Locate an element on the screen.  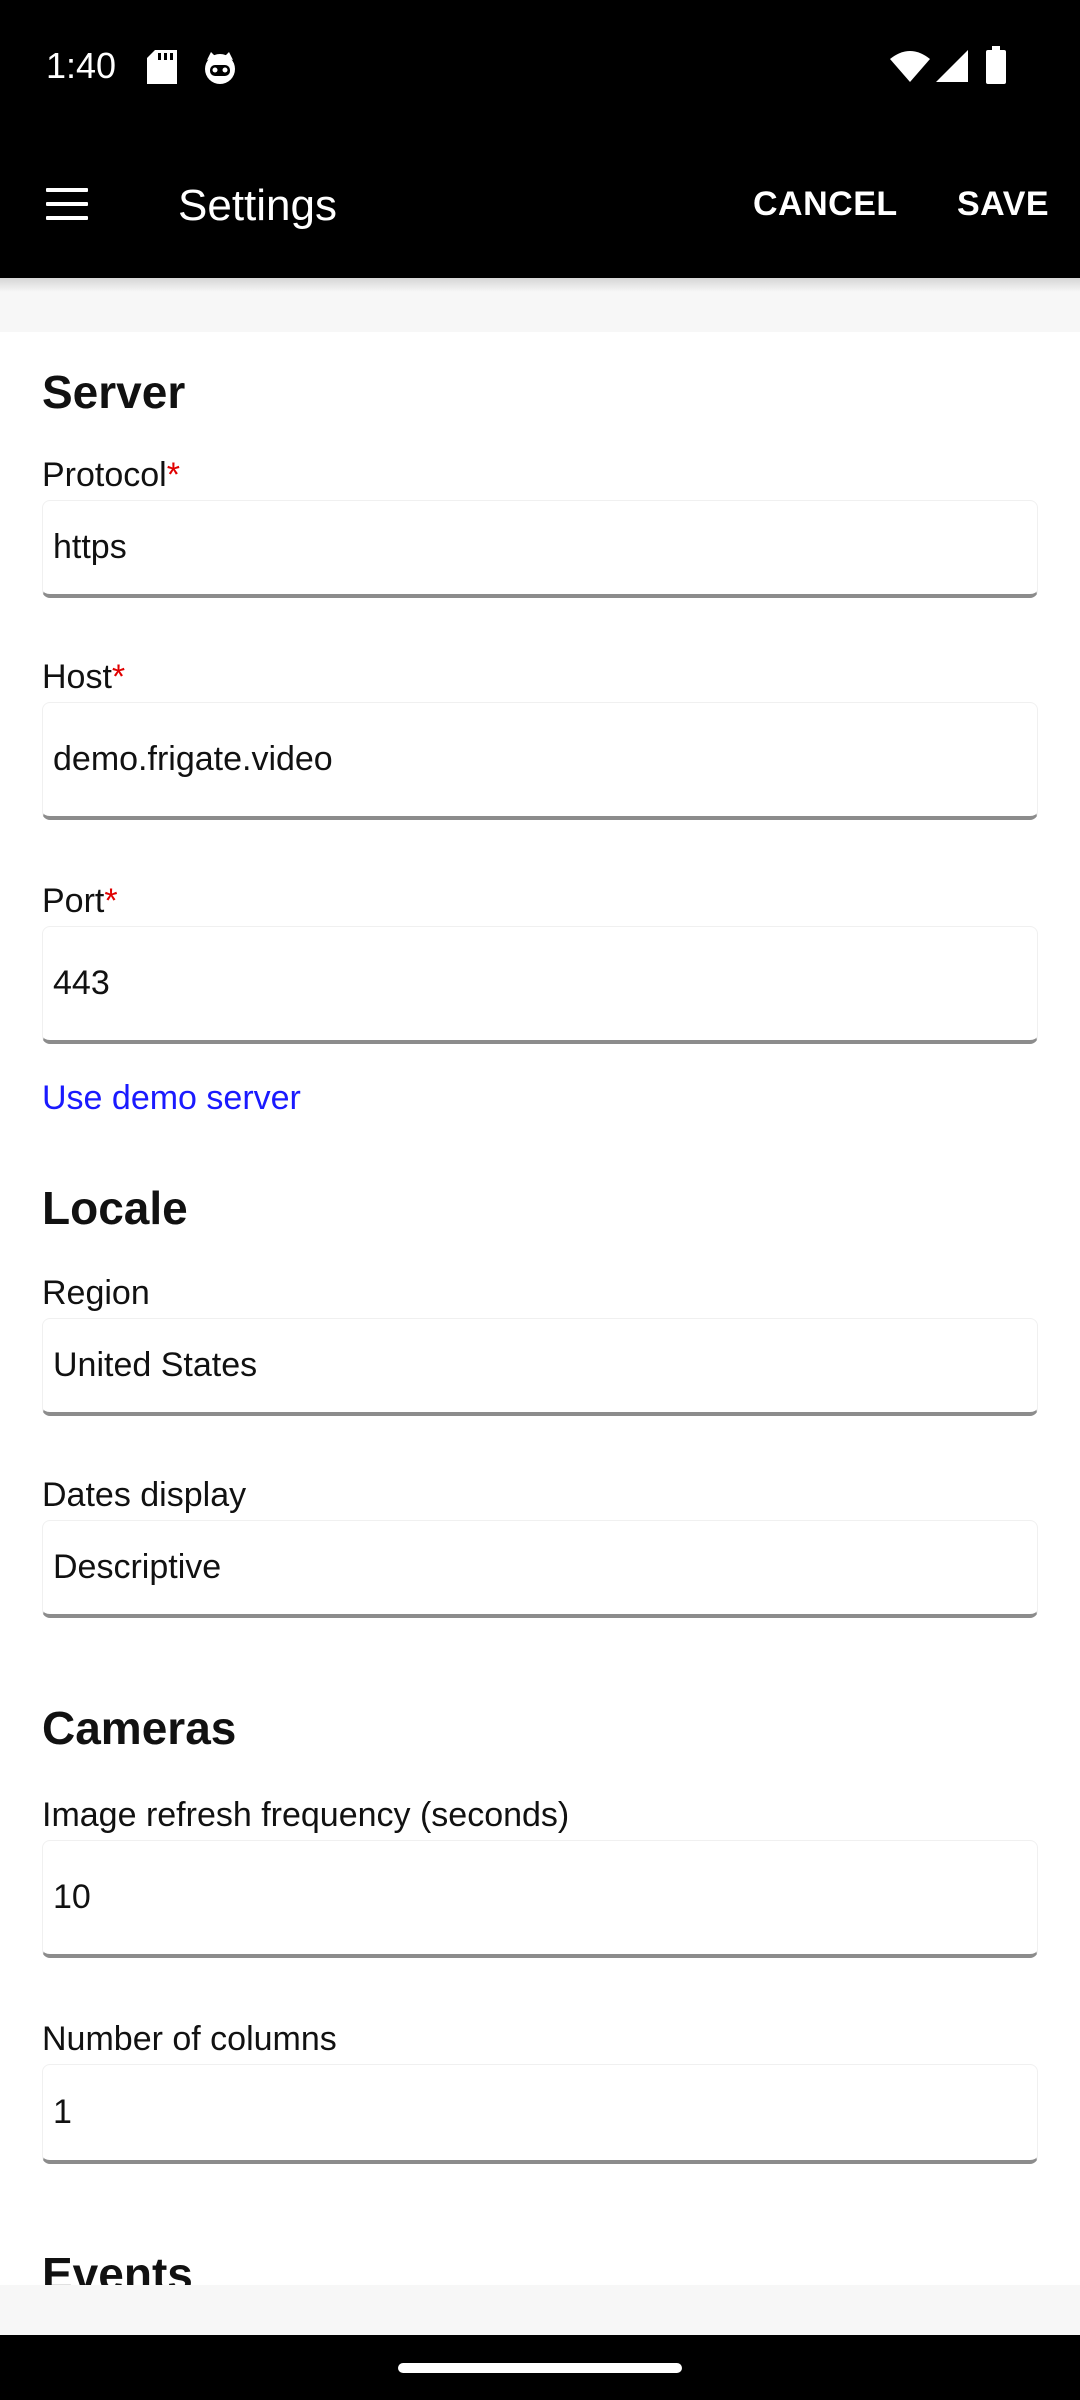
home-gesture-handle is located at coordinates (540, 2368).